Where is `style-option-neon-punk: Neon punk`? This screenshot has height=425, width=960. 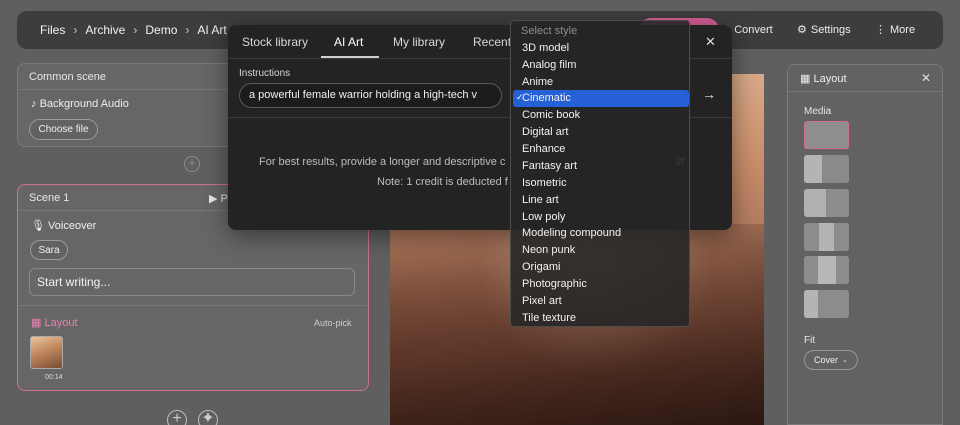 style-option-neon-punk: Neon punk is located at coordinates (601, 250).